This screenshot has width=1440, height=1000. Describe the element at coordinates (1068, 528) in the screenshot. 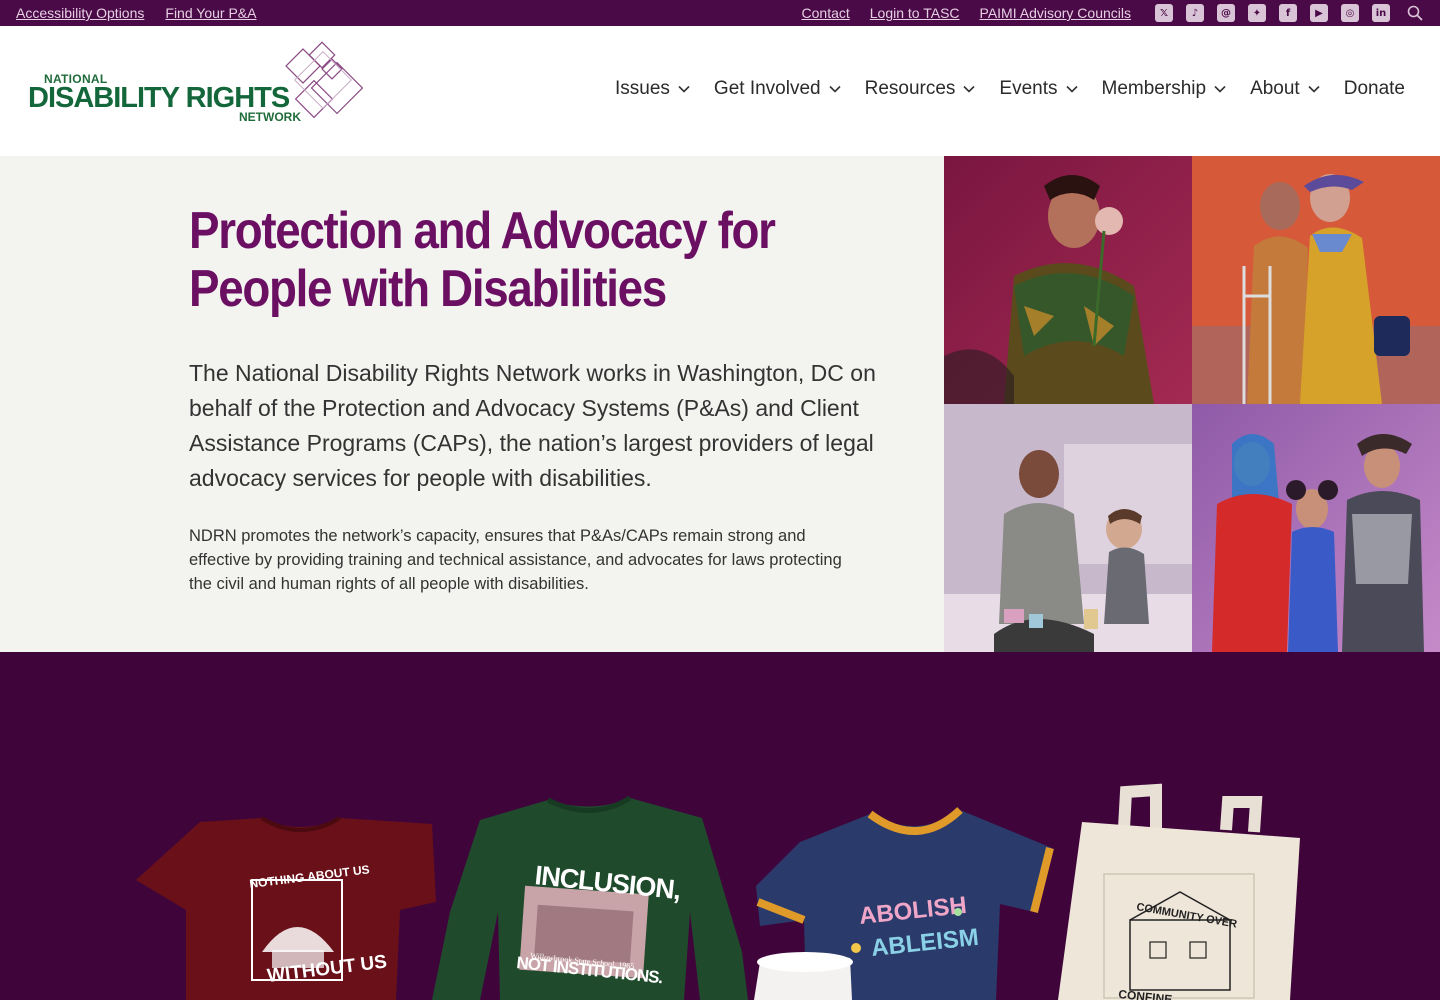

I see `photo-father-and-child` at that location.